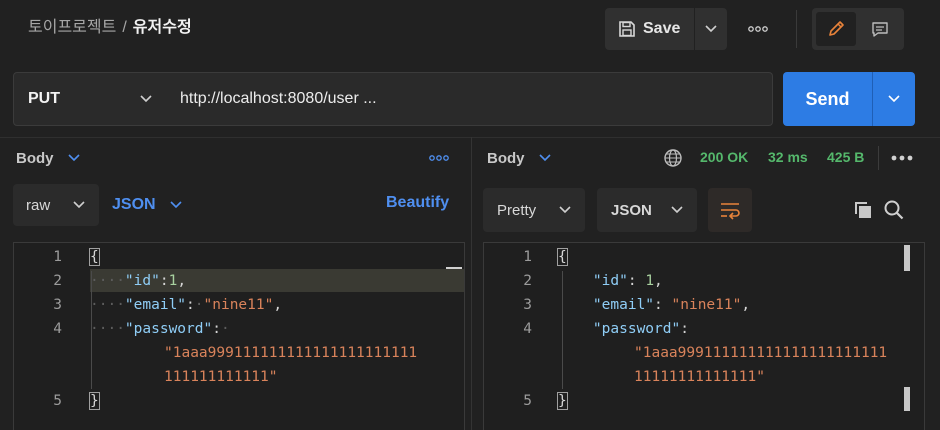 Image resolution: width=940 pixels, height=430 pixels. I want to click on method-label: PUT, so click(44, 98).